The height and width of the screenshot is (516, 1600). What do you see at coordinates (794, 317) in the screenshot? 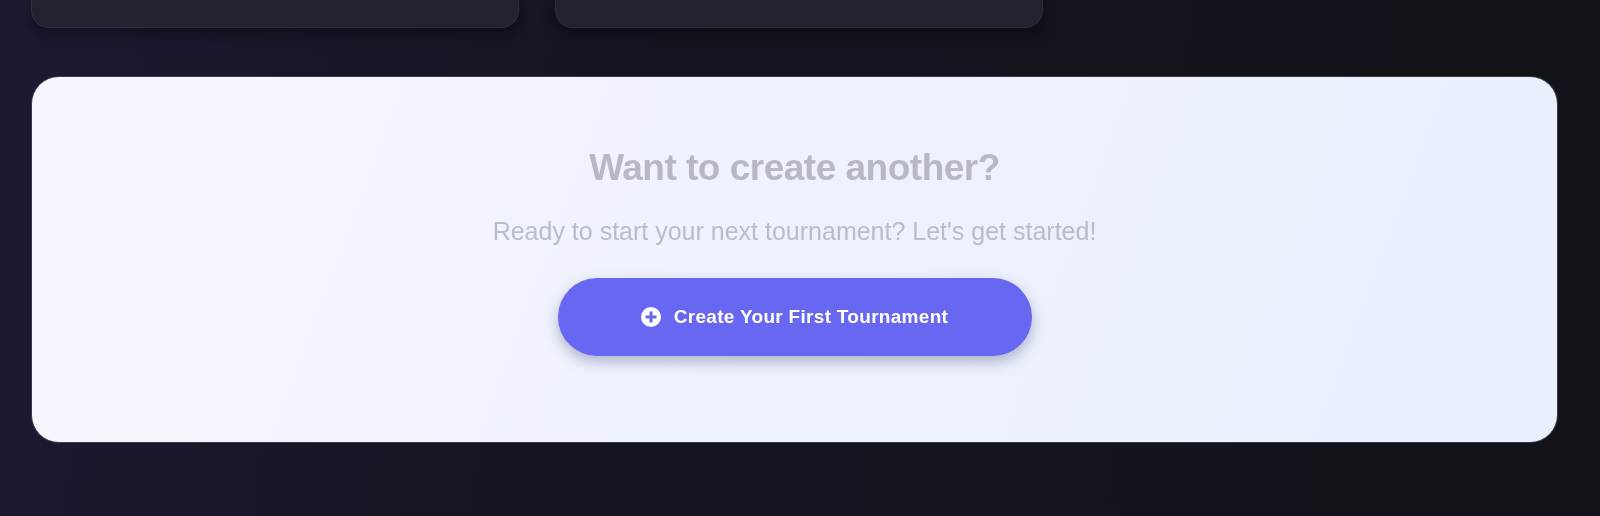
I see `create-tournament-button: Create Your First Tournament` at bounding box center [794, 317].